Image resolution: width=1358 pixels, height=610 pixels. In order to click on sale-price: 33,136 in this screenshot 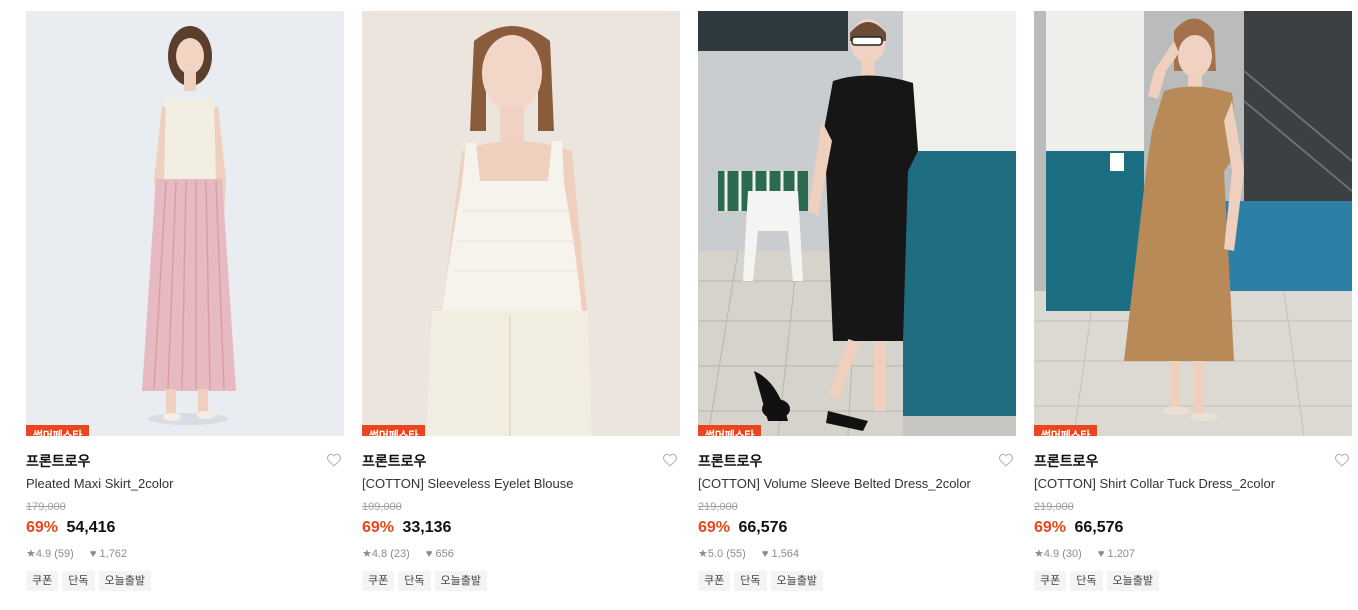, I will do `click(427, 527)`.